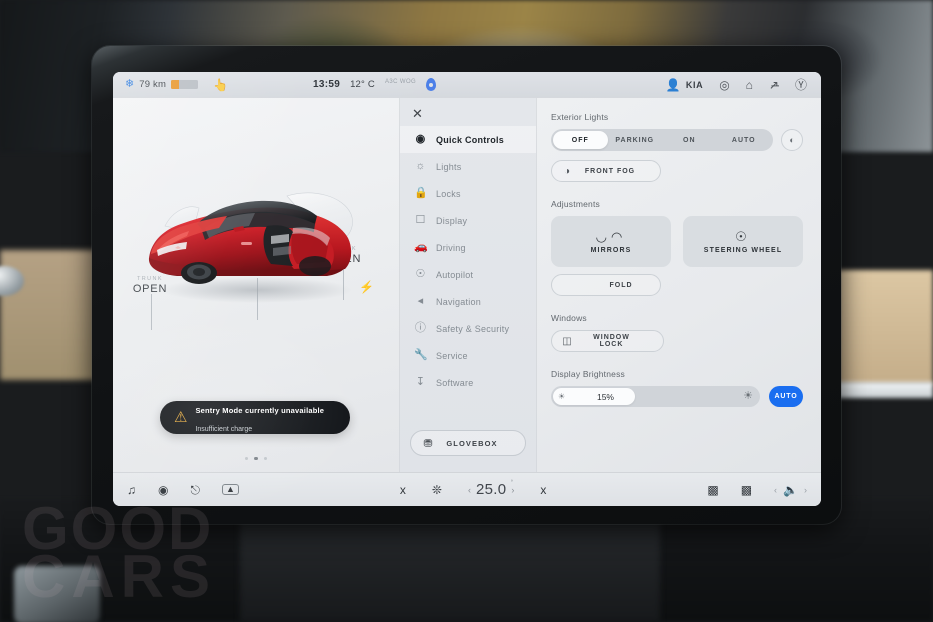 This screenshot has width=933, height=622. I want to click on sentry-toast-title: Sentry Mode currently unavailable, so click(260, 410).